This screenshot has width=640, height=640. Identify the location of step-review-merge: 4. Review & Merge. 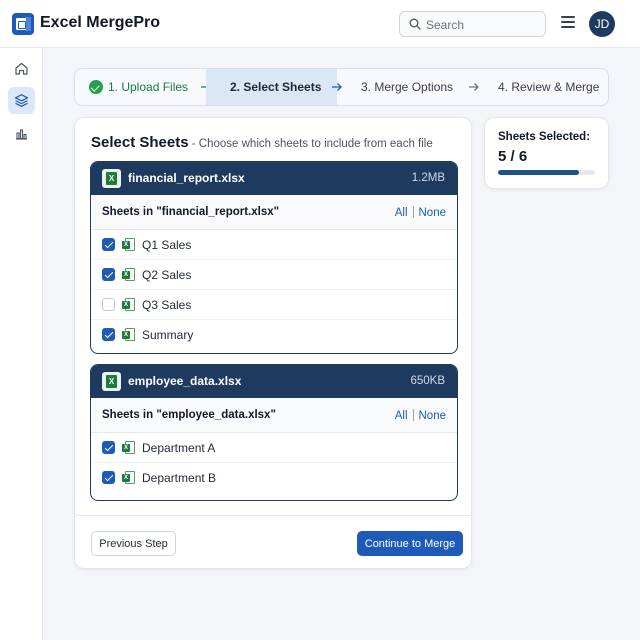
(553, 87).